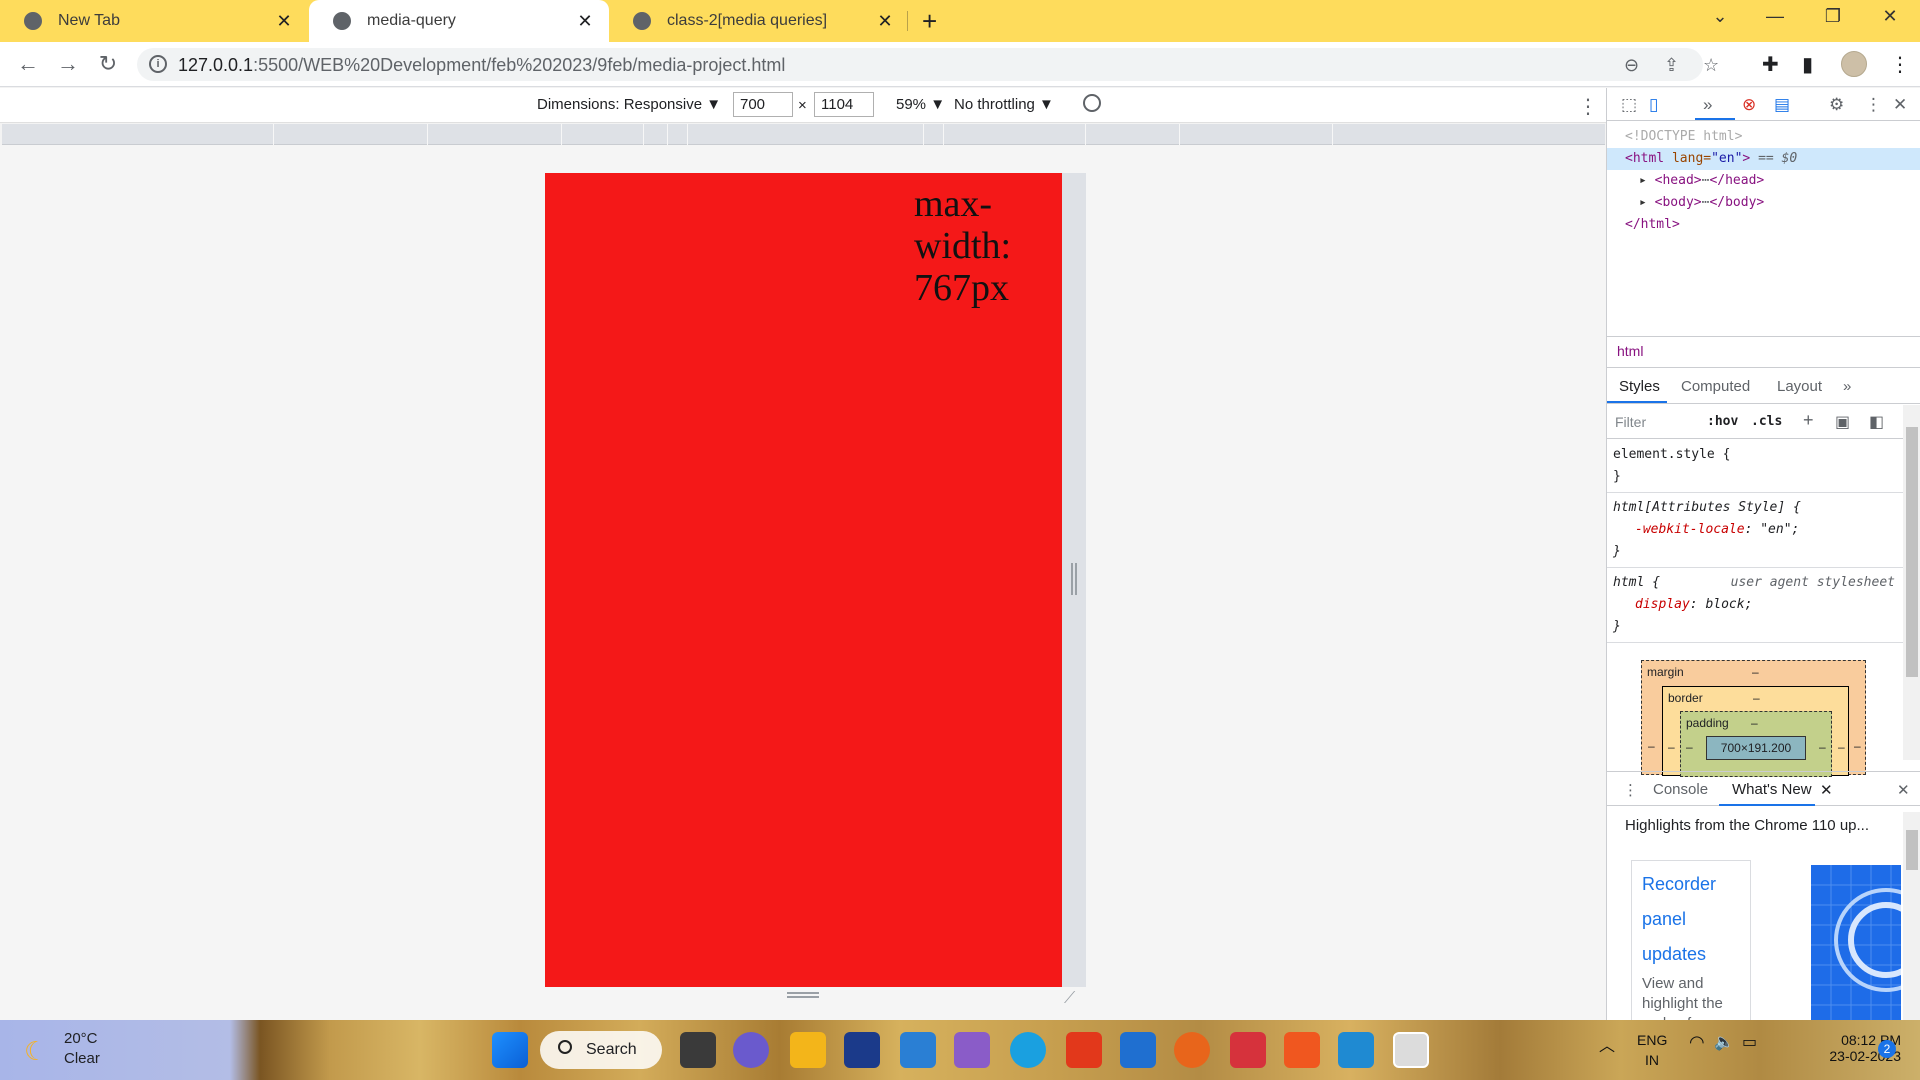  I want to click on notification-badge: 2, so click(1887, 1049).